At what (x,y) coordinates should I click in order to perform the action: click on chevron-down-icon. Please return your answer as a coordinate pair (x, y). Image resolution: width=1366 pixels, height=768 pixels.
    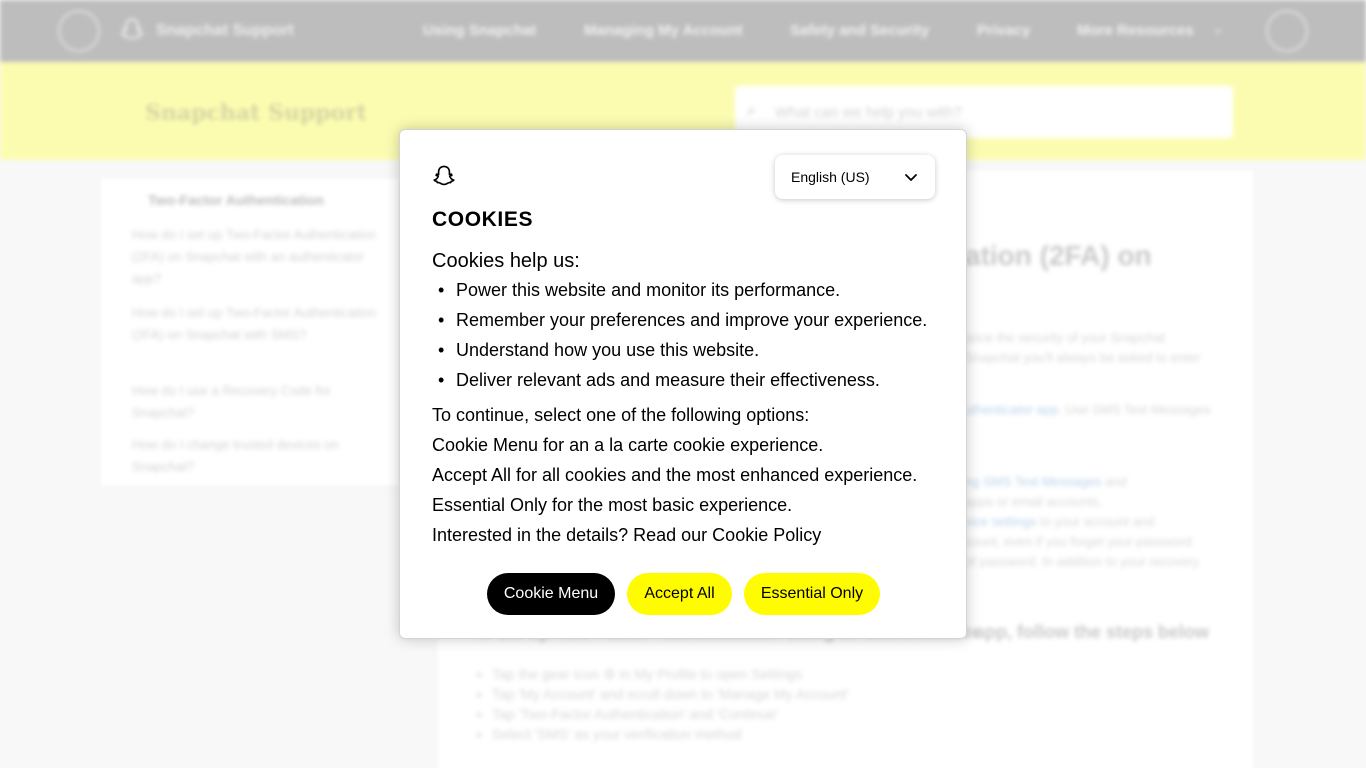
    Looking at the image, I should click on (911, 177).